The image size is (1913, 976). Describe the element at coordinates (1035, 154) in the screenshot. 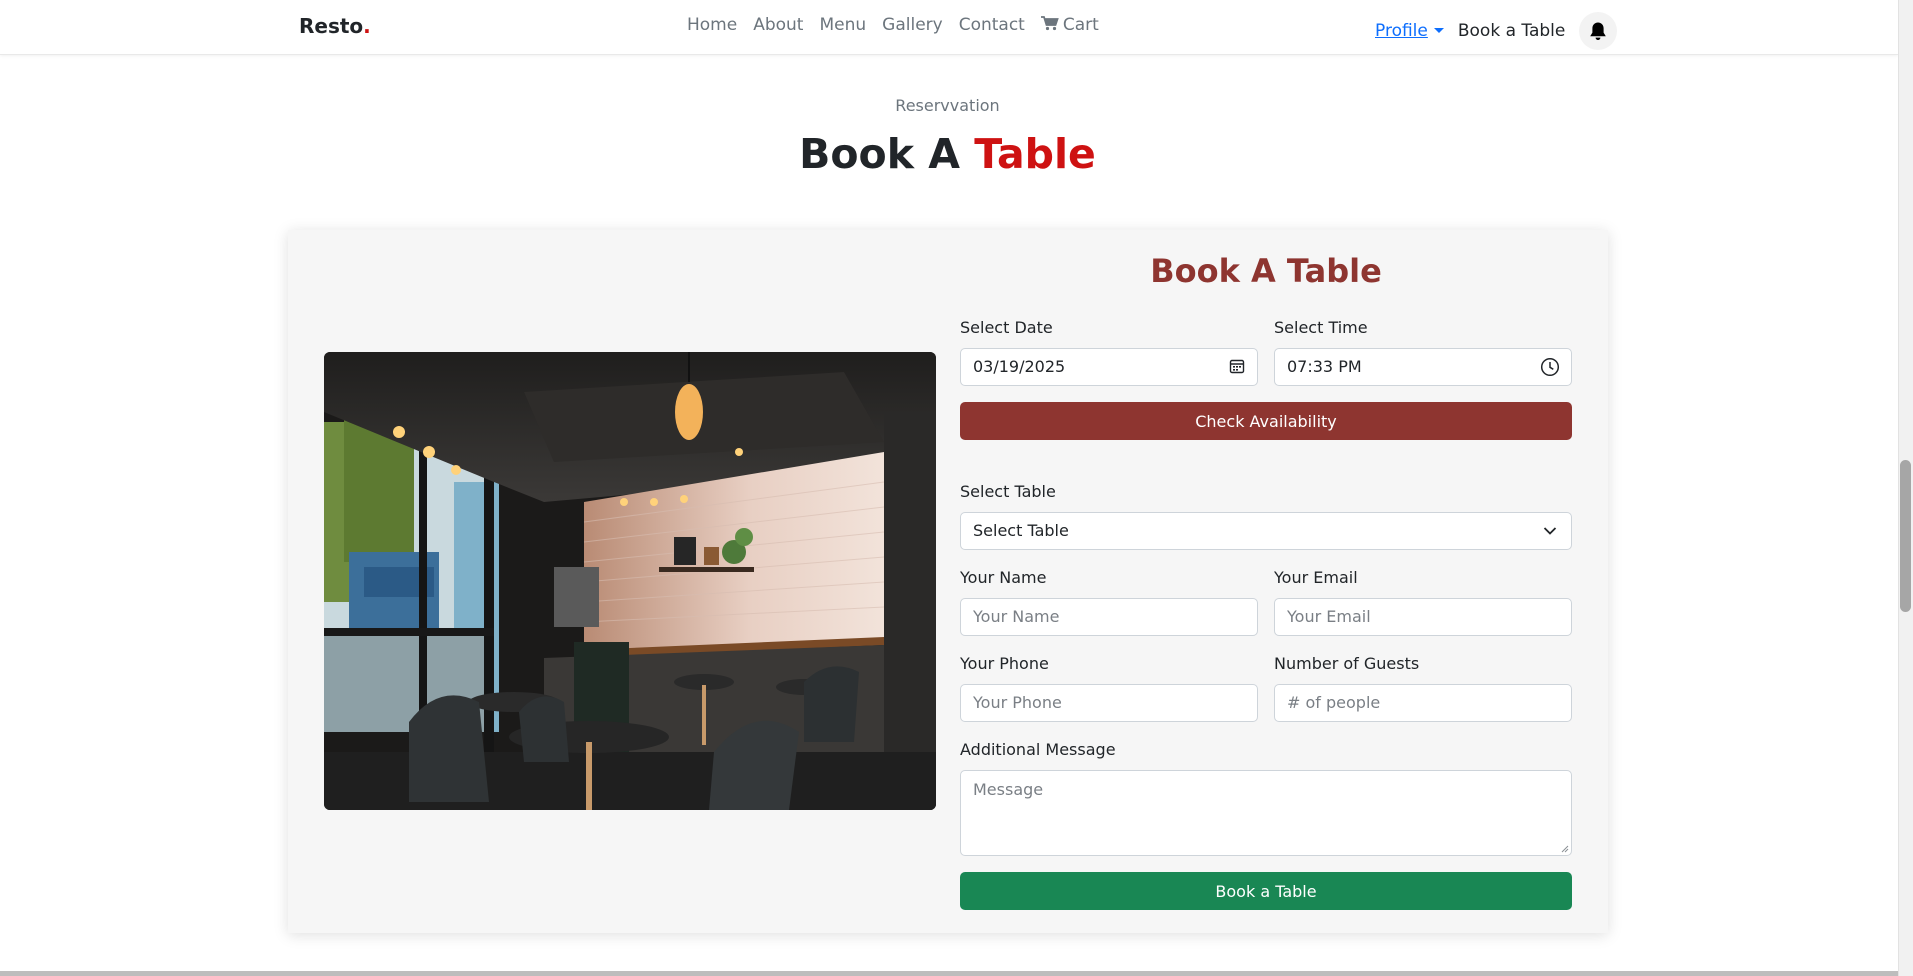

I see `section-title-accent: Table` at that location.